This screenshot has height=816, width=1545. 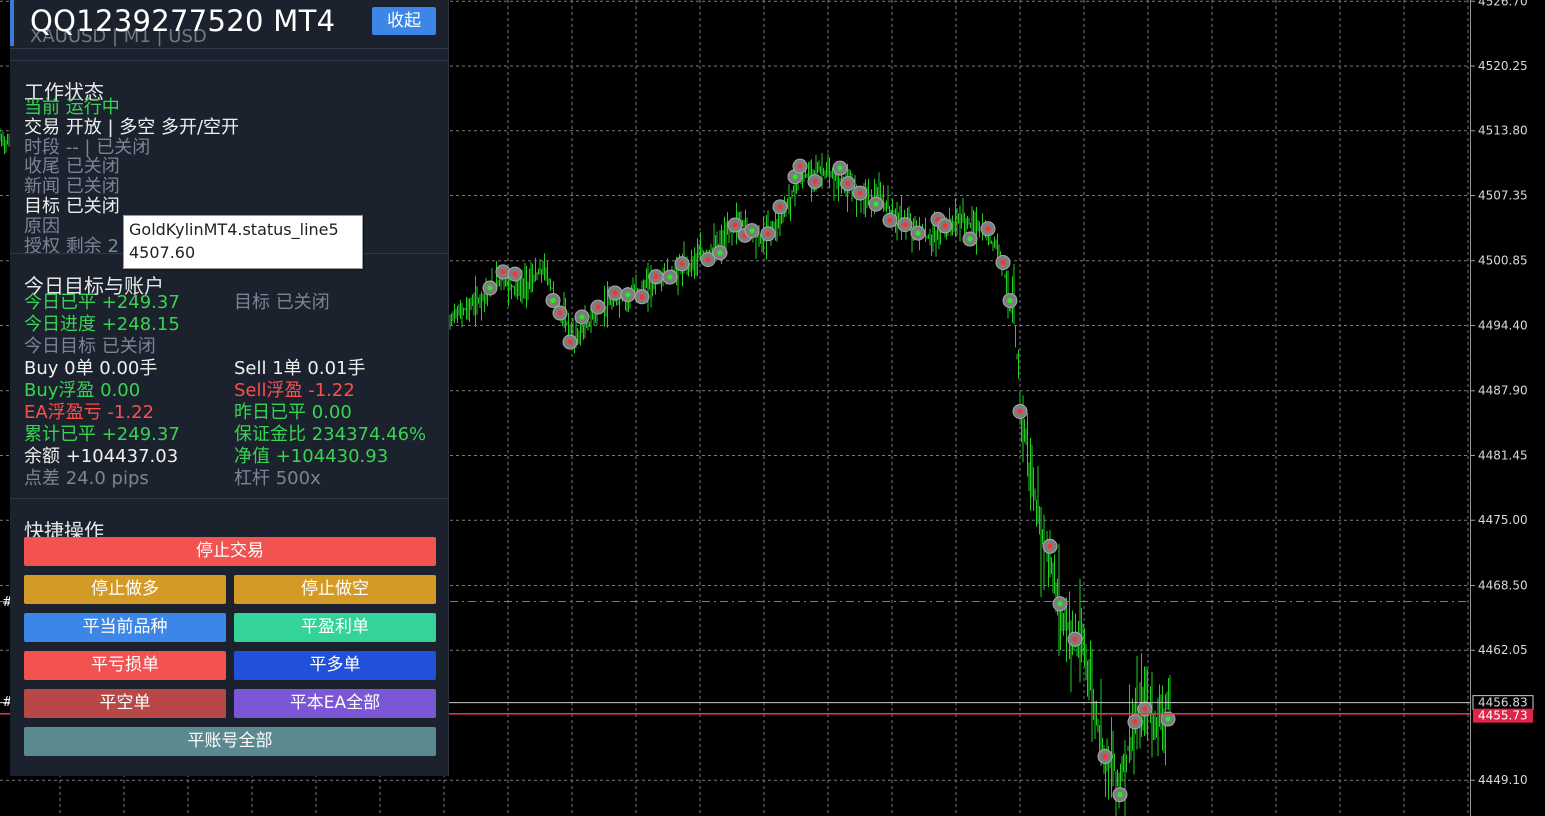 What do you see at coordinates (234, 229) in the screenshot?
I see `tooltip-title: GoldKylinMT4.status_line5` at bounding box center [234, 229].